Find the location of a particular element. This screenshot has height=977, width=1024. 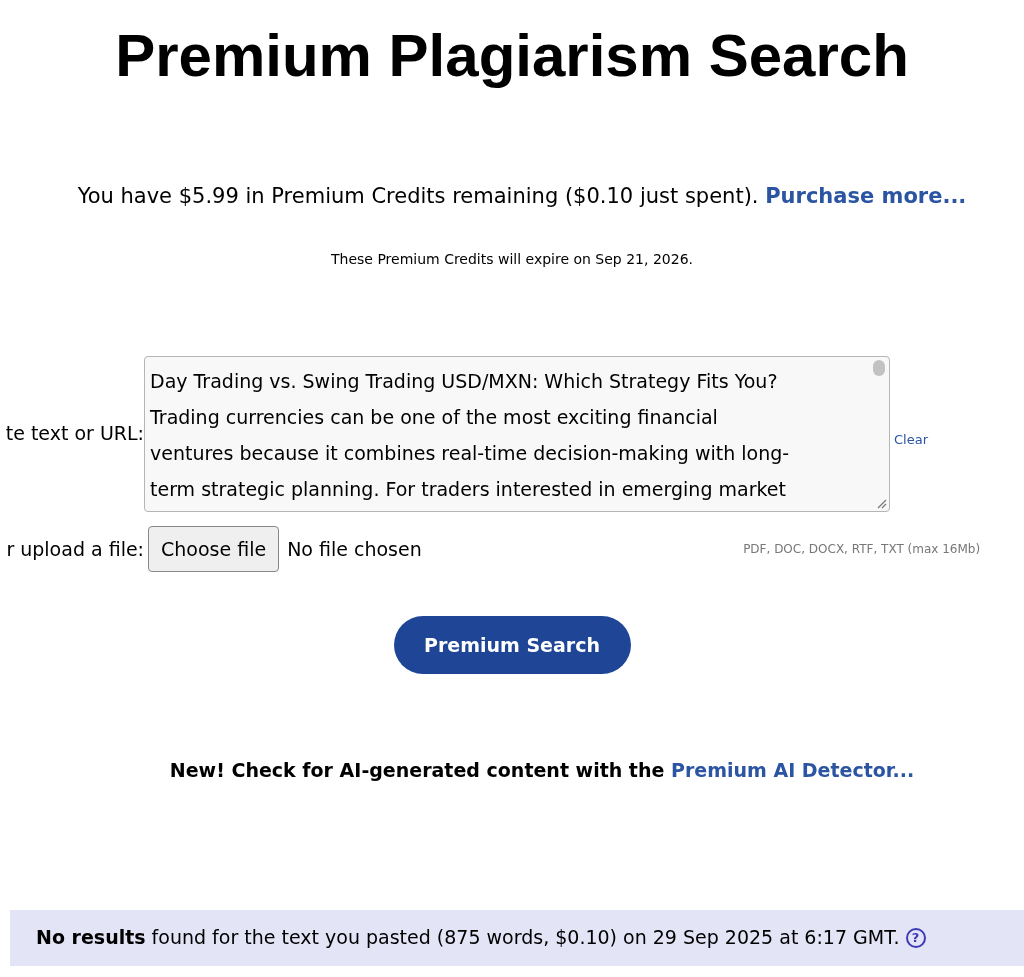

help-icon: ? is located at coordinates (915, 937).